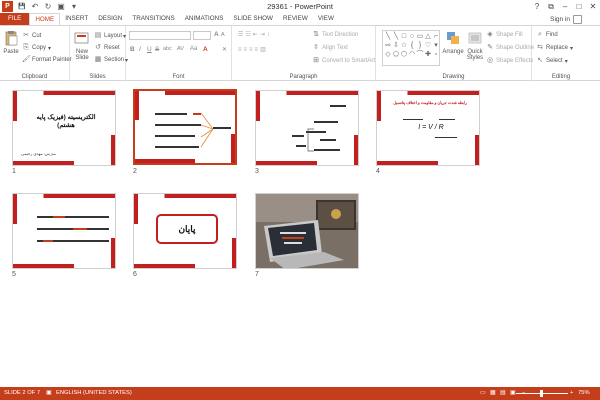 The image size is (600, 400). What do you see at coordinates (388, 45) in the screenshot?
I see `arrow-shape-icon: ⇨` at bounding box center [388, 45].